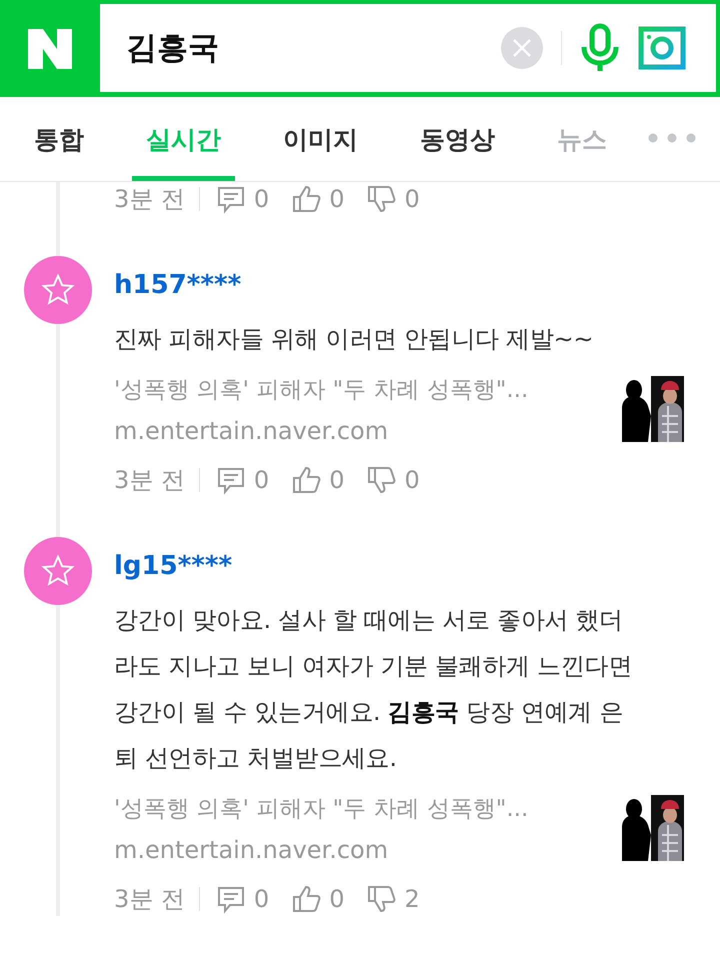 This screenshot has width=720, height=960. What do you see at coordinates (320, 139) in the screenshot?
I see `search-tab: 이미지` at bounding box center [320, 139].